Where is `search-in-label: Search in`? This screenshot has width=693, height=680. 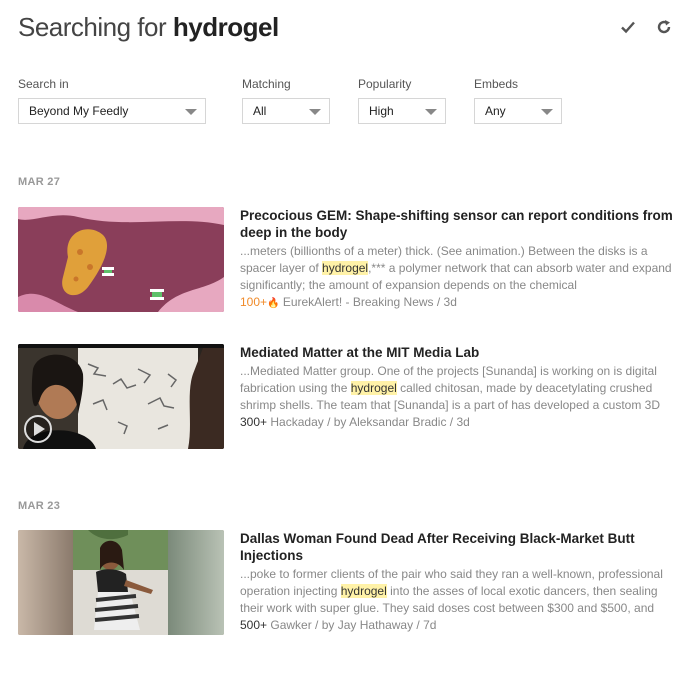 search-in-label: Search in is located at coordinates (43, 84).